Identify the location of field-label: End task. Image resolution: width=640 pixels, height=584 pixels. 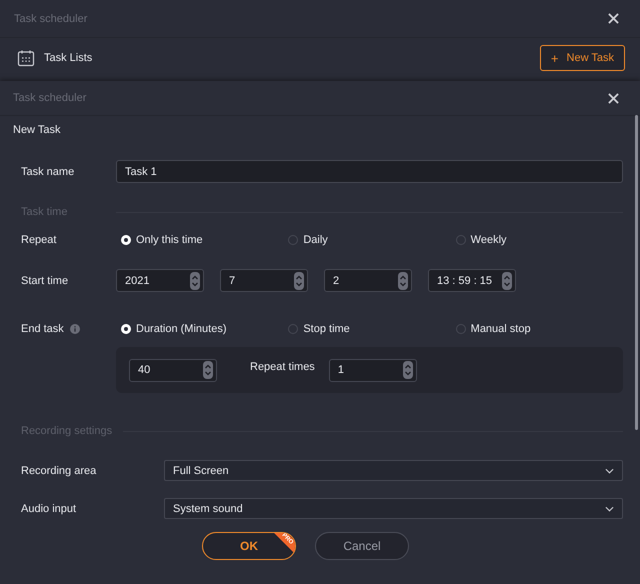
(42, 329).